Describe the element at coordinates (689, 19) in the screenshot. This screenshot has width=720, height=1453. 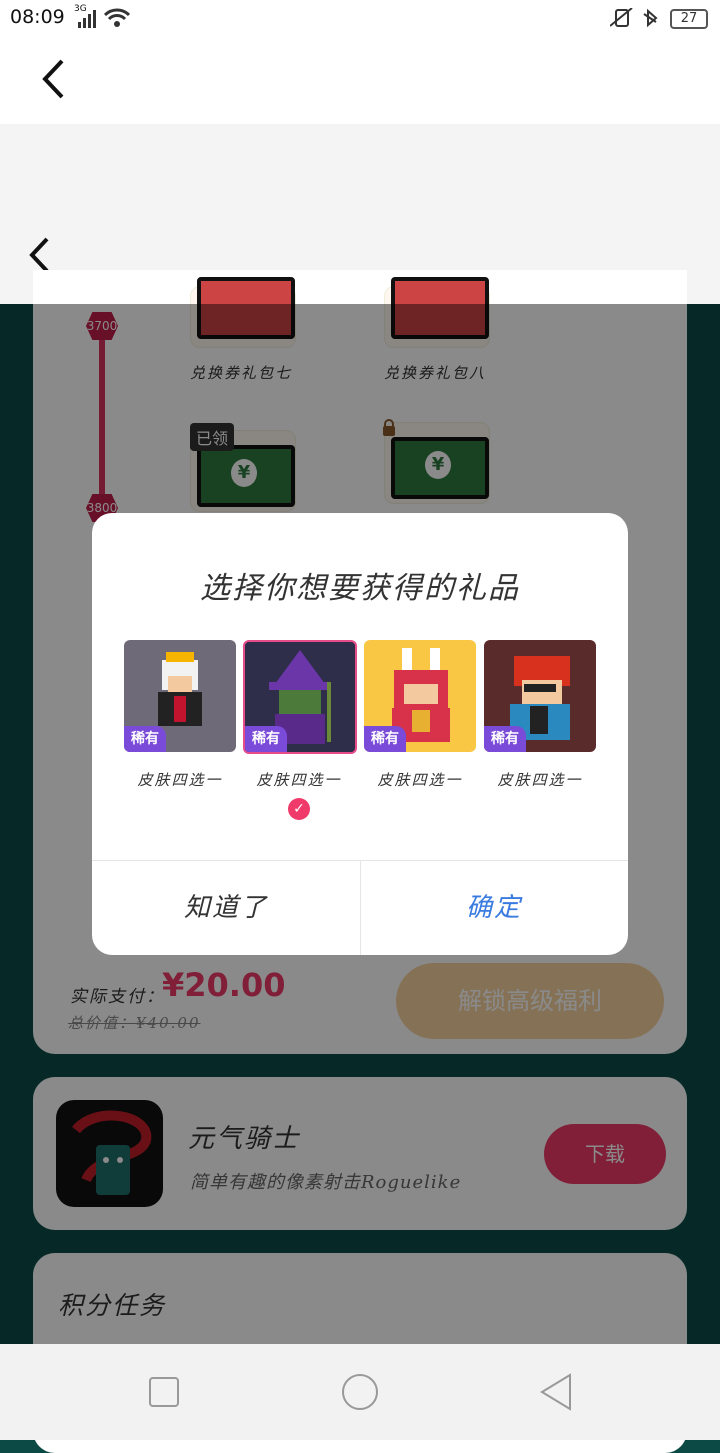
I see `battery-icon: 27` at that location.